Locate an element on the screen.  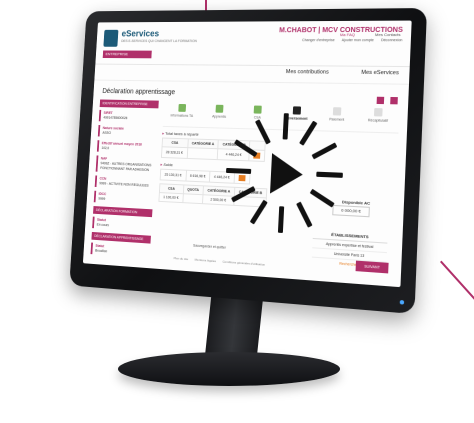
footer-legal-link: Mentions légales is located at coordinates (206, 261).